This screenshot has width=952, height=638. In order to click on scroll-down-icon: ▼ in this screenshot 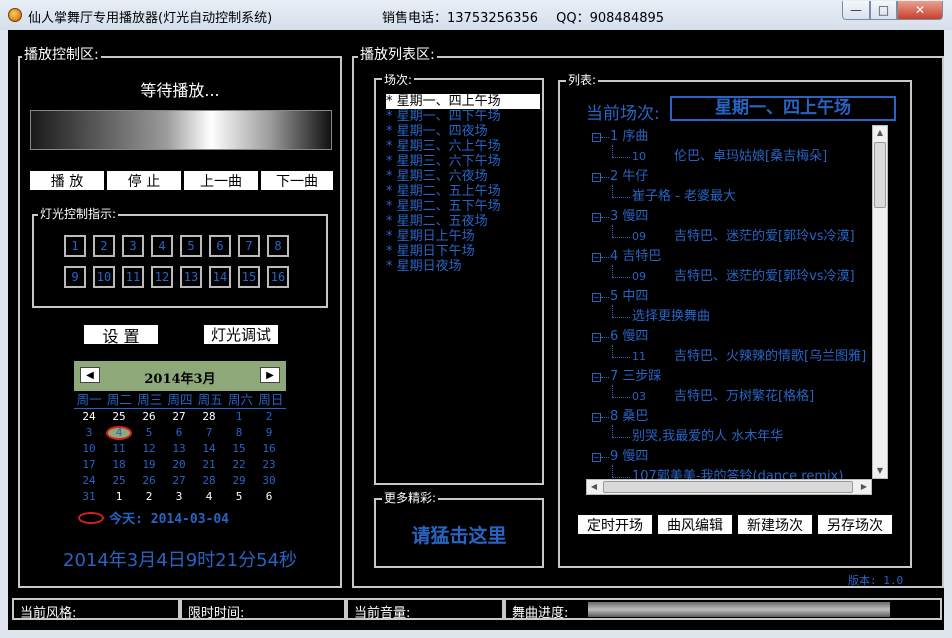, I will do `click(880, 471)`.